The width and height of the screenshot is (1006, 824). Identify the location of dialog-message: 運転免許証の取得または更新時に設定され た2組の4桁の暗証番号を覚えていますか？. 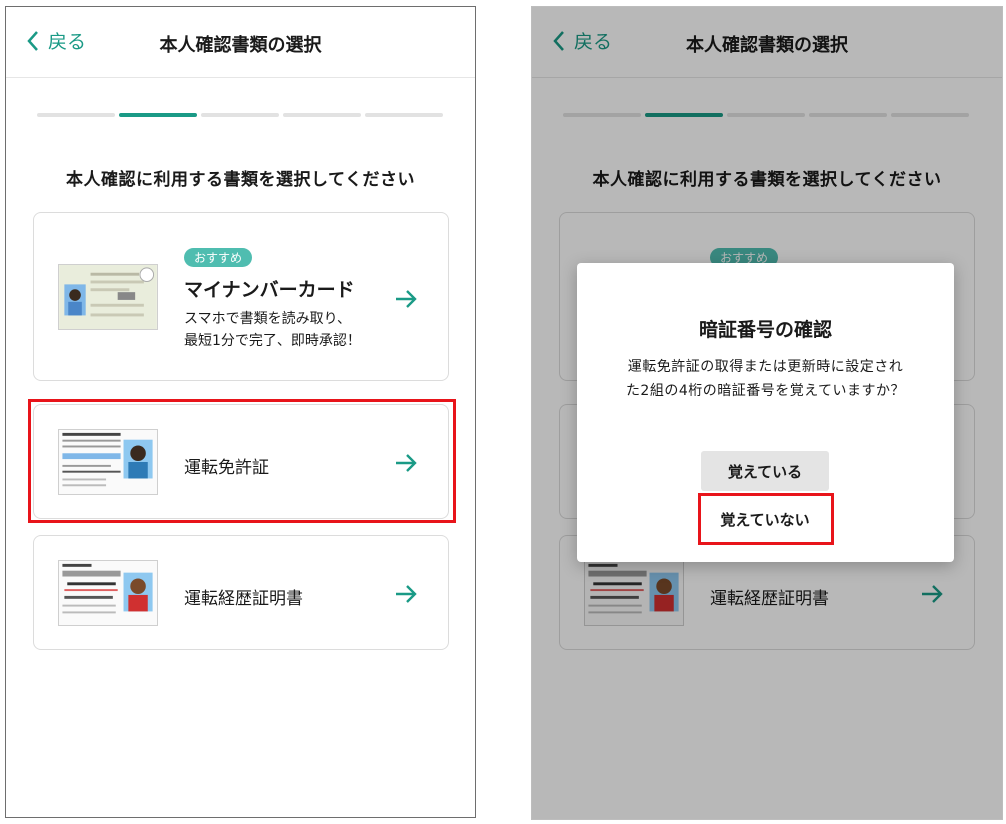
(765, 379).